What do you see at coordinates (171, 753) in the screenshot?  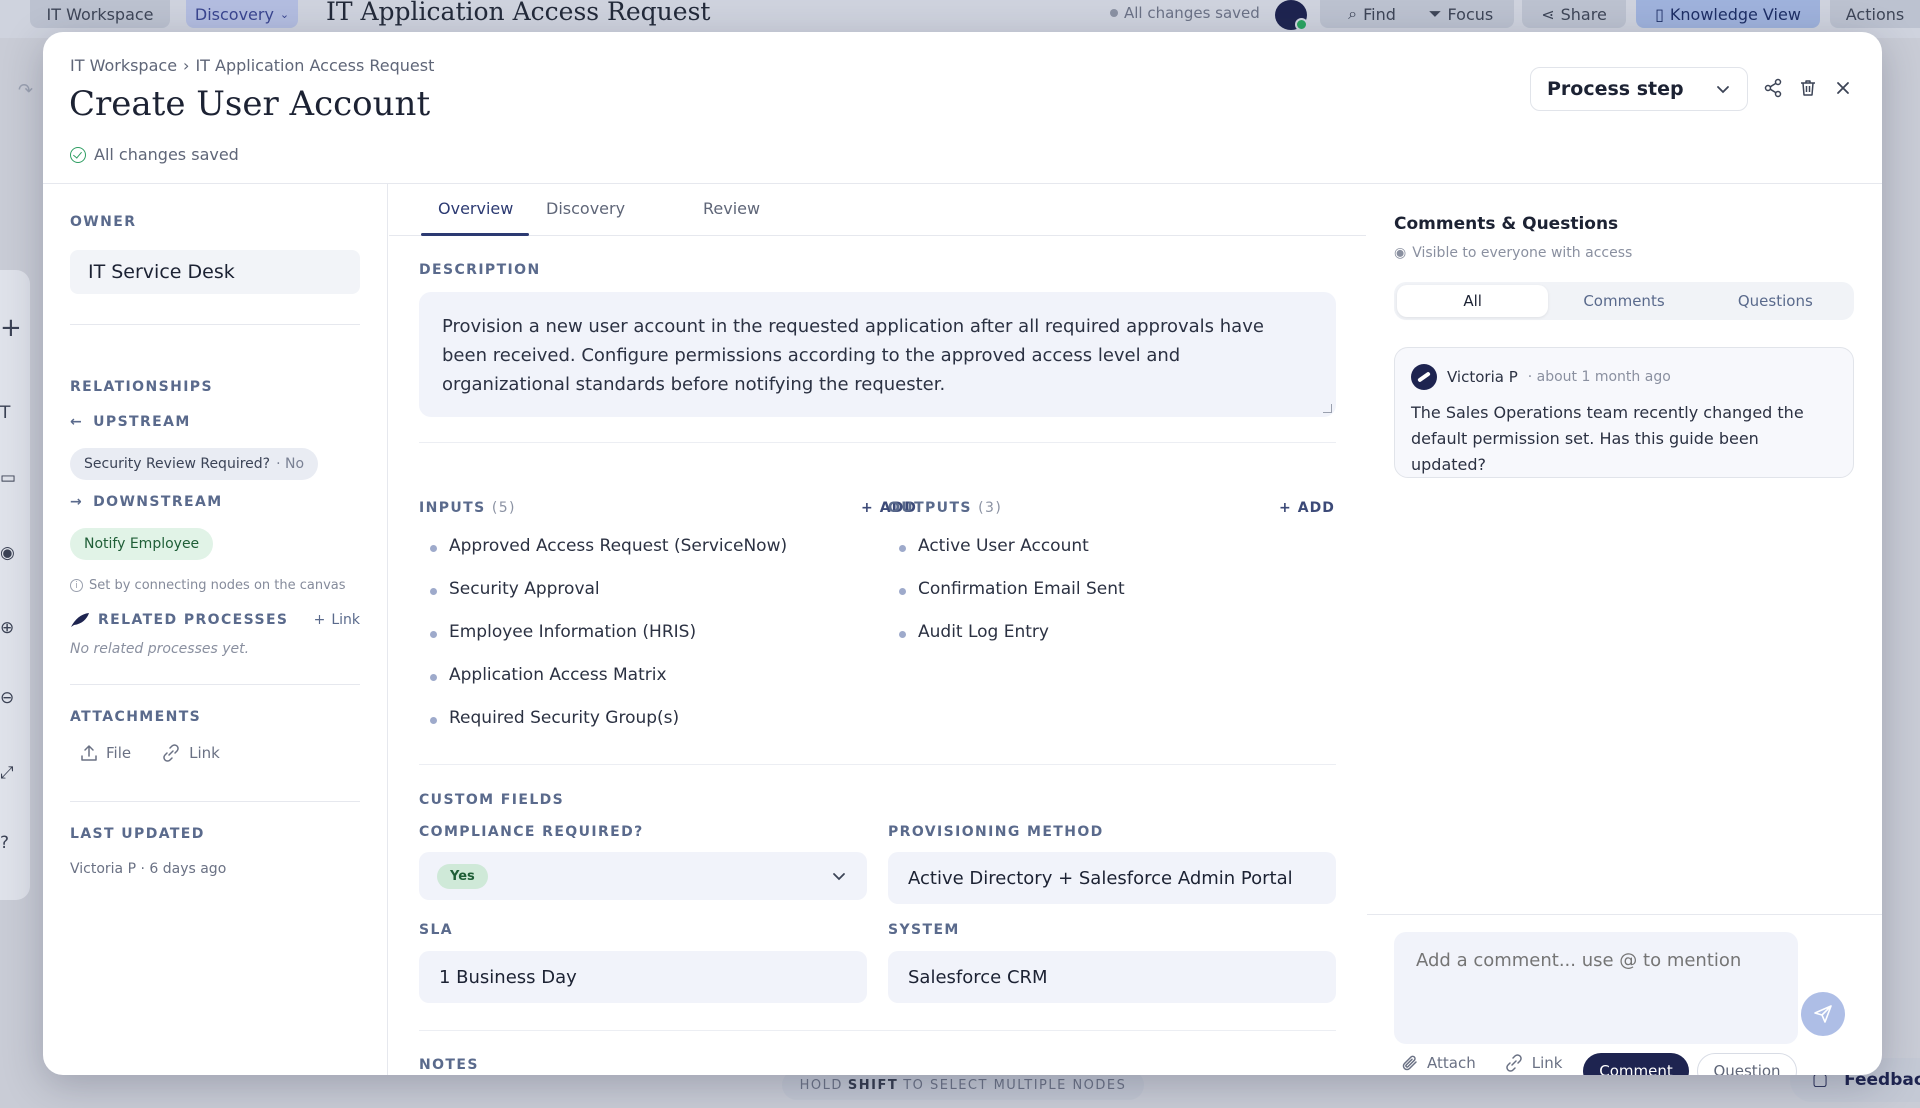 I see `link-icon` at bounding box center [171, 753].